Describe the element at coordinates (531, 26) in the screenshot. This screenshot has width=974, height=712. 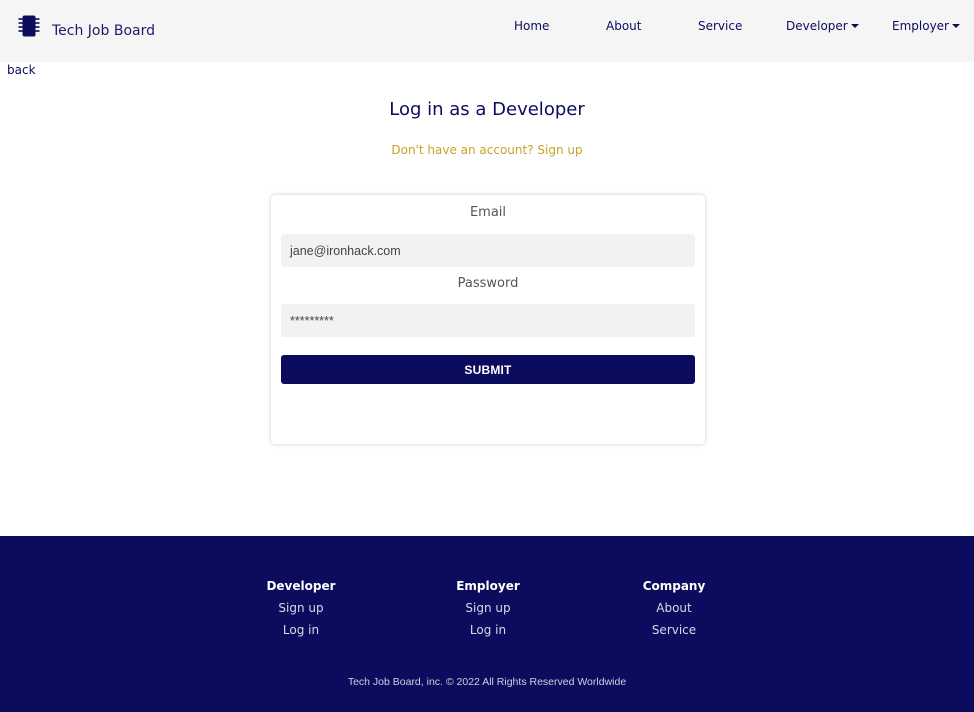
I see `nav-home: Home` at that location.